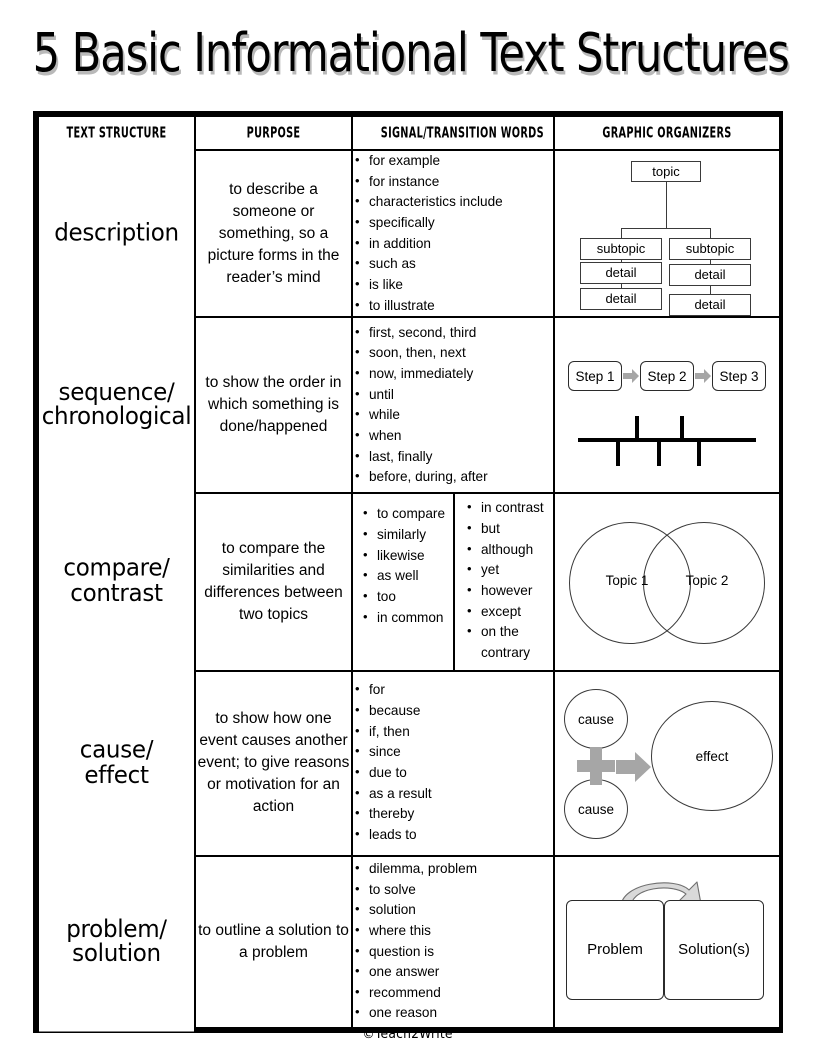 This screenshot has width=816, height=1056. I want to click on tree-node-subtopic-left: subtopic, so click(621, 248).